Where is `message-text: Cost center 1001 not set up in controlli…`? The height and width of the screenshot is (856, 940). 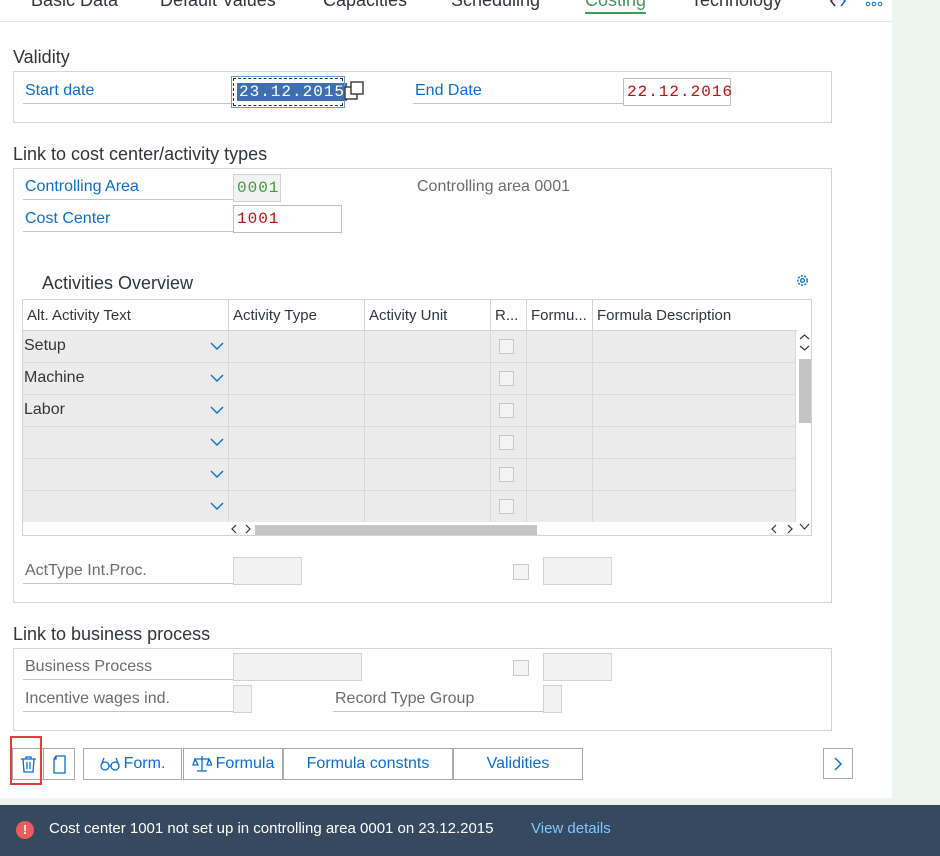
message-text: Cost center 1001 not set up in controlli… is located at coordinates (271, 828).